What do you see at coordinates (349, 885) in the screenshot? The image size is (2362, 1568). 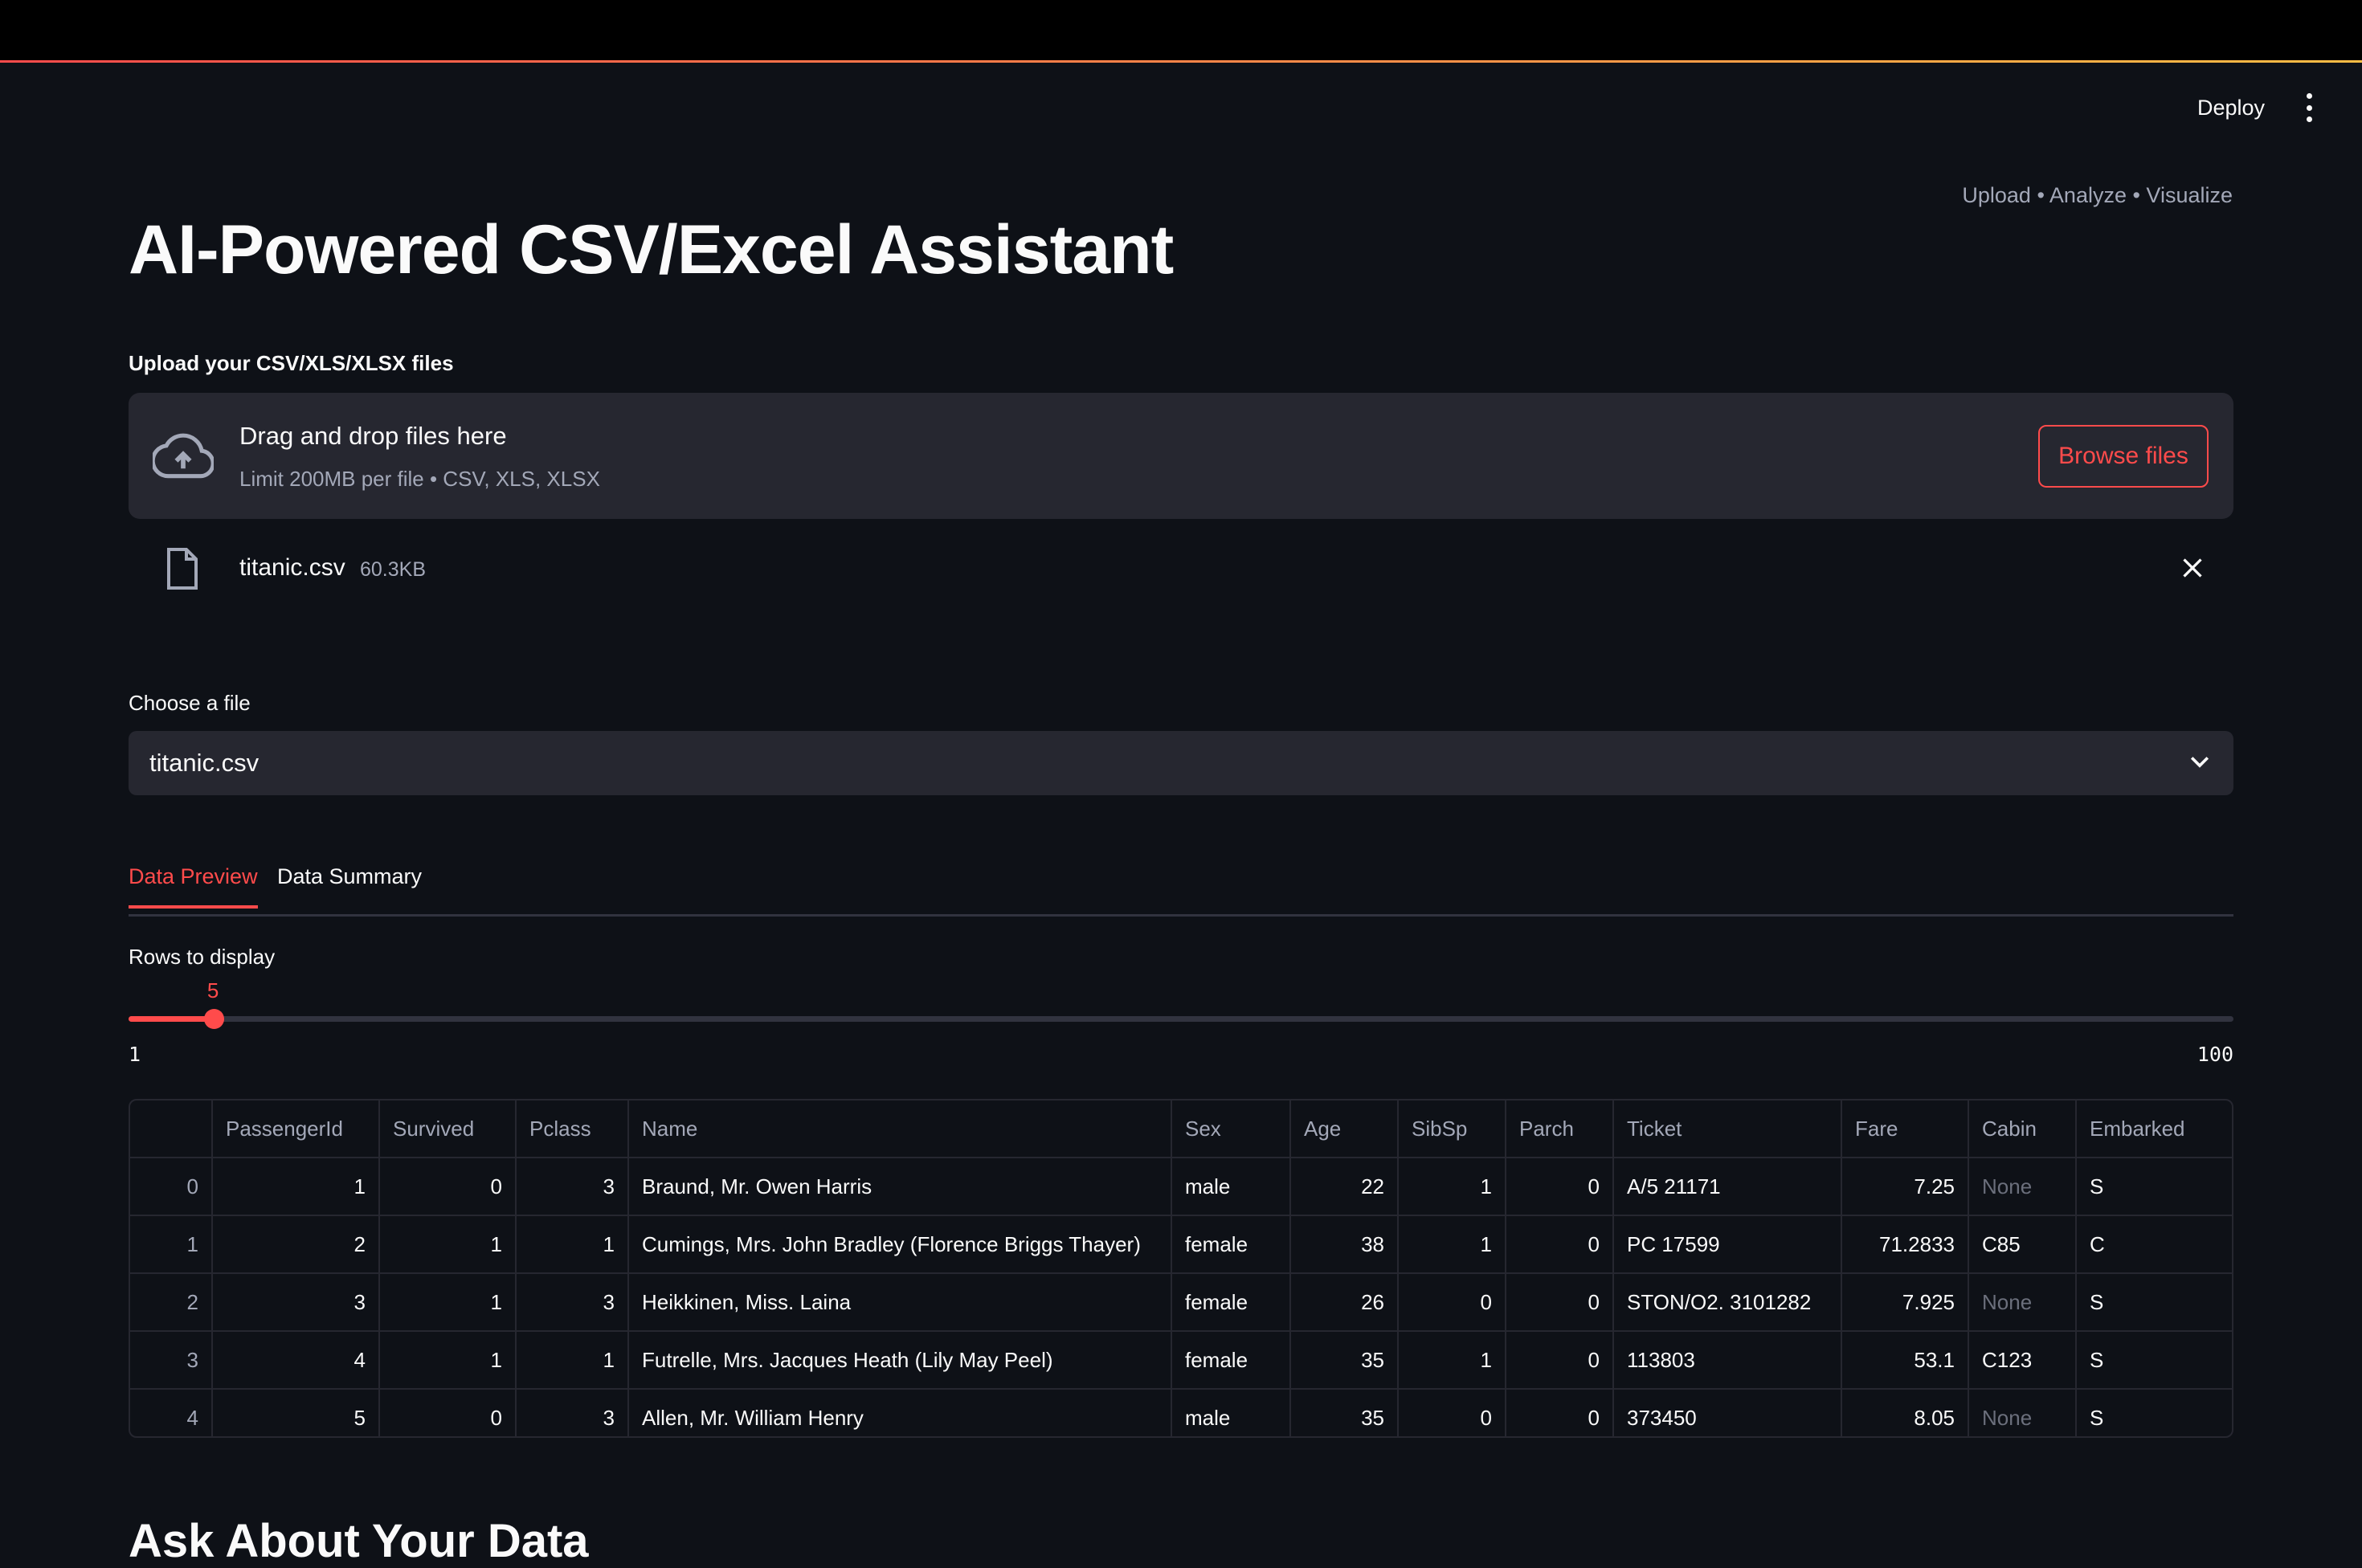 I see `tab-data-summary: Data Summary` at bounding box center [349, 885].